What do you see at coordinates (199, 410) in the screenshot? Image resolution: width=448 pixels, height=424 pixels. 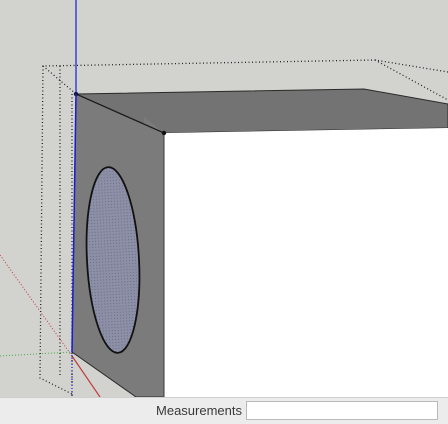 I see `measurements-label: Measurements` at bounding box center [199, 410].